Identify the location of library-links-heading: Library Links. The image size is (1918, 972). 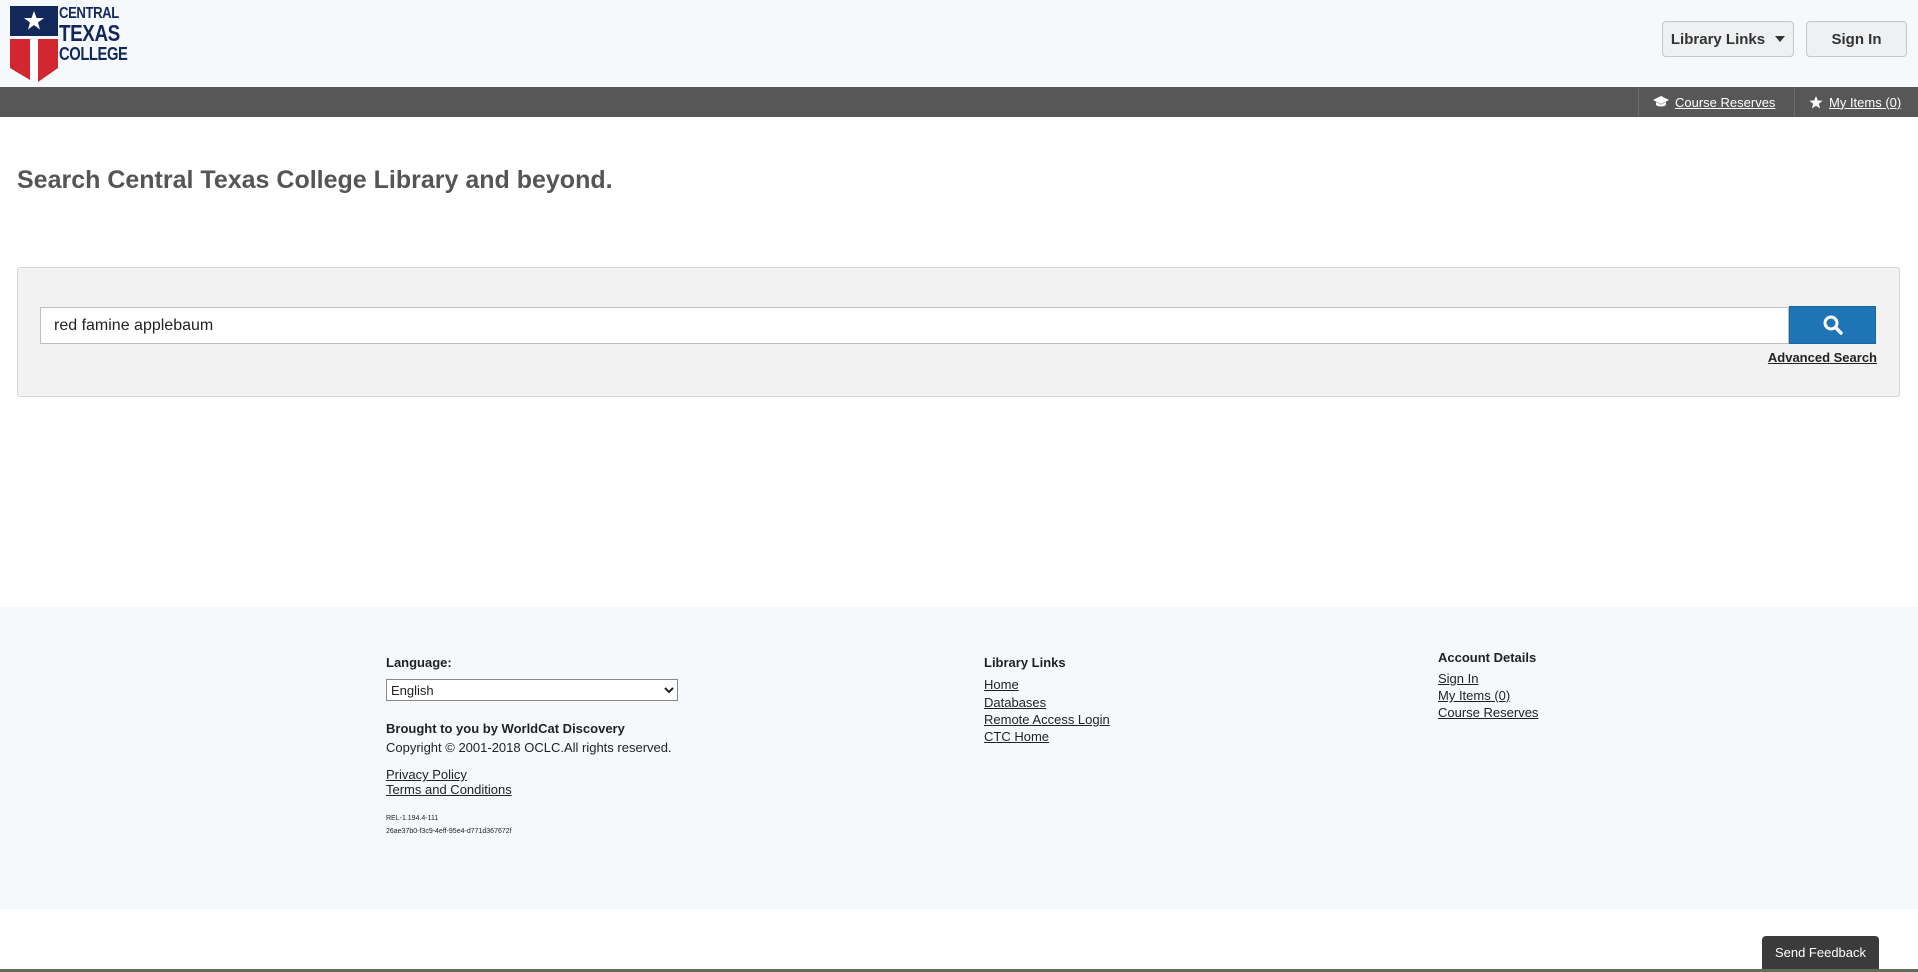
(1025, 662).